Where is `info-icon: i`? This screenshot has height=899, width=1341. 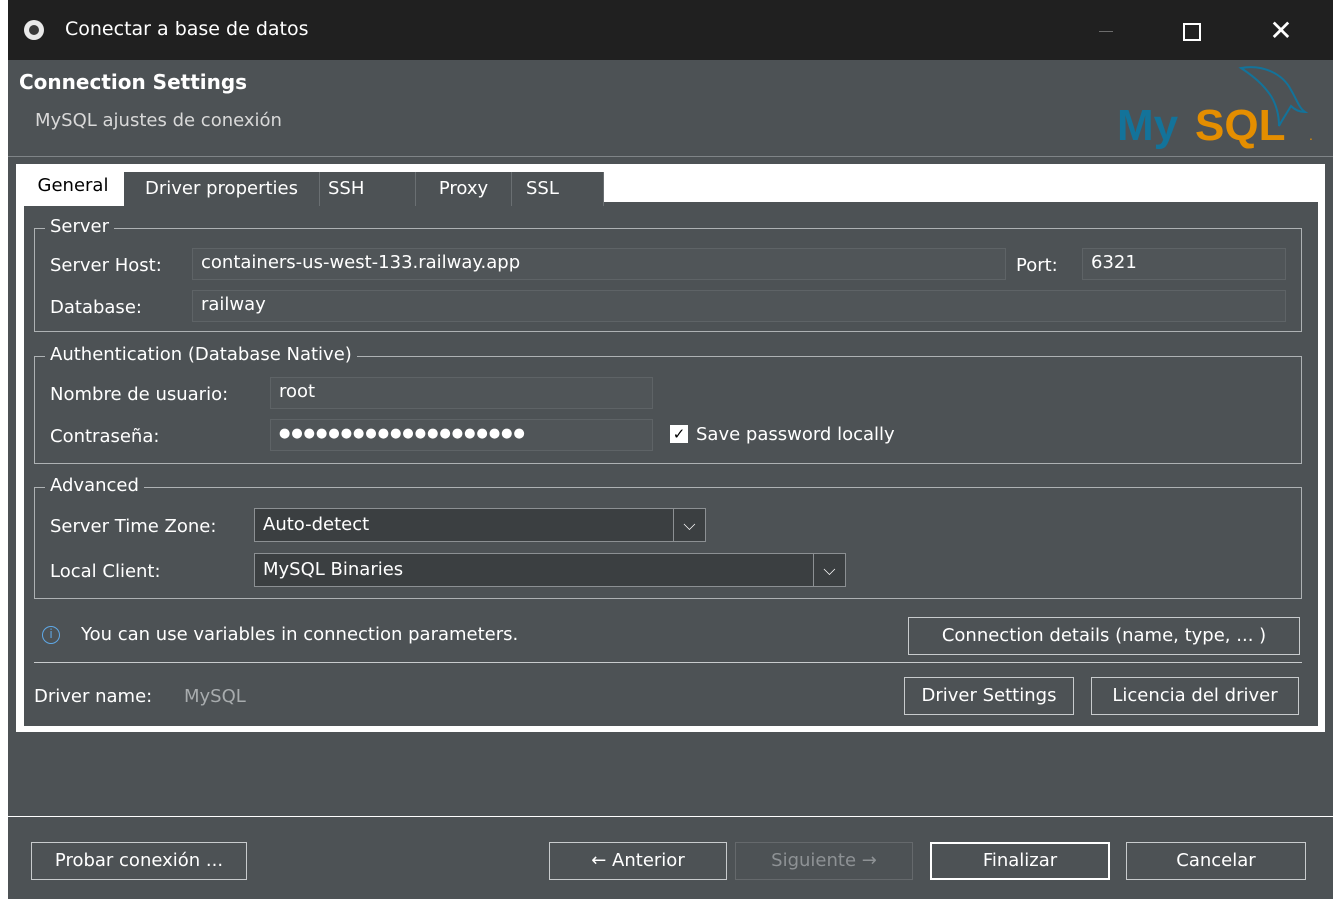
info-icon: i is located at coordinates (51, 635).